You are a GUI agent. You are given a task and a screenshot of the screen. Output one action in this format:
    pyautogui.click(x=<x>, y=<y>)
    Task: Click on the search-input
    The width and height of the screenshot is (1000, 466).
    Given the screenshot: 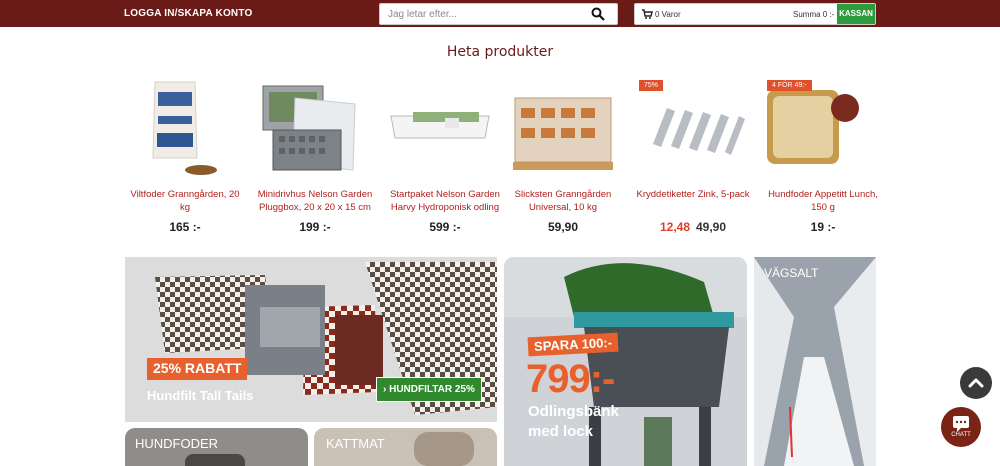 What is the action you would take?
    pyautogui.click(x=480, y=14)
    